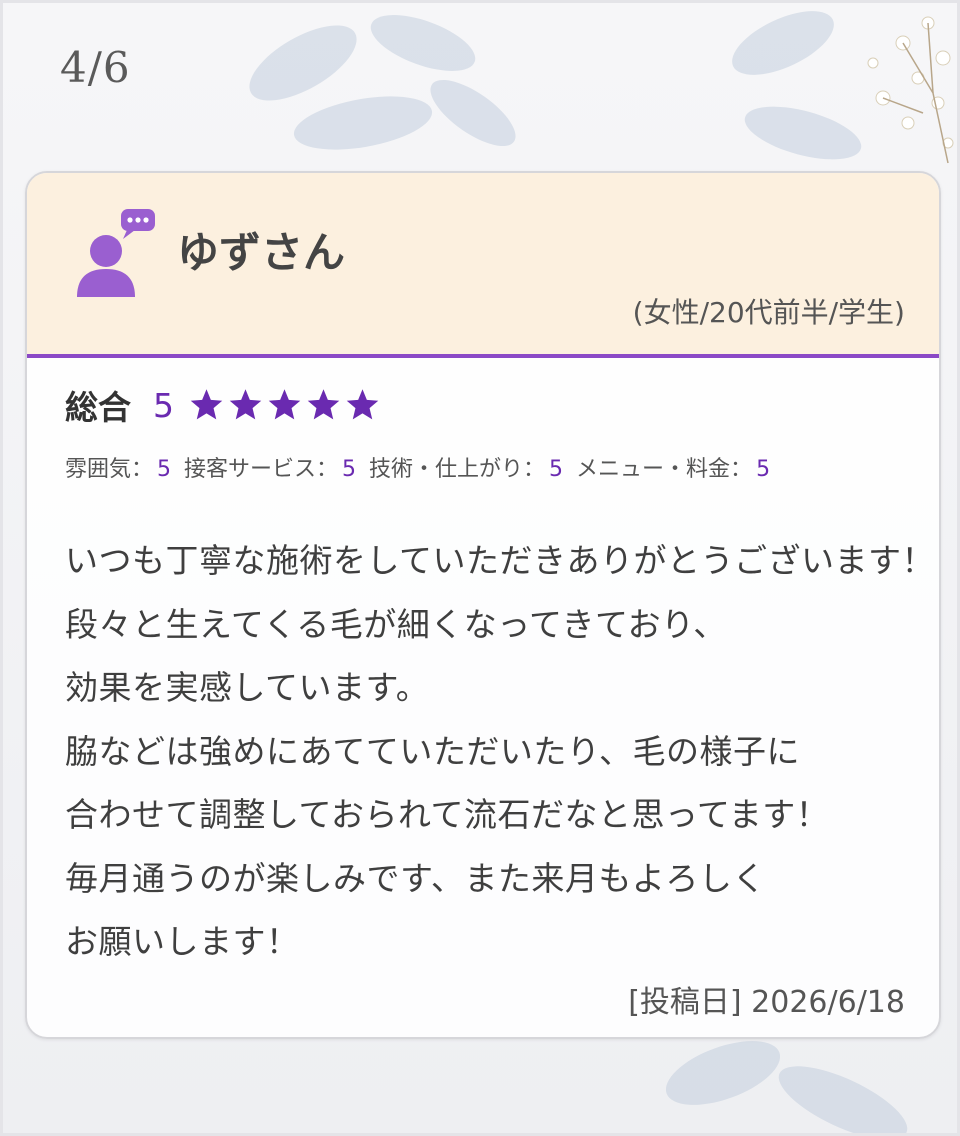 This screenshot has width=960, height=1136. I want to click on overall-score: 5, so click(163, 405).